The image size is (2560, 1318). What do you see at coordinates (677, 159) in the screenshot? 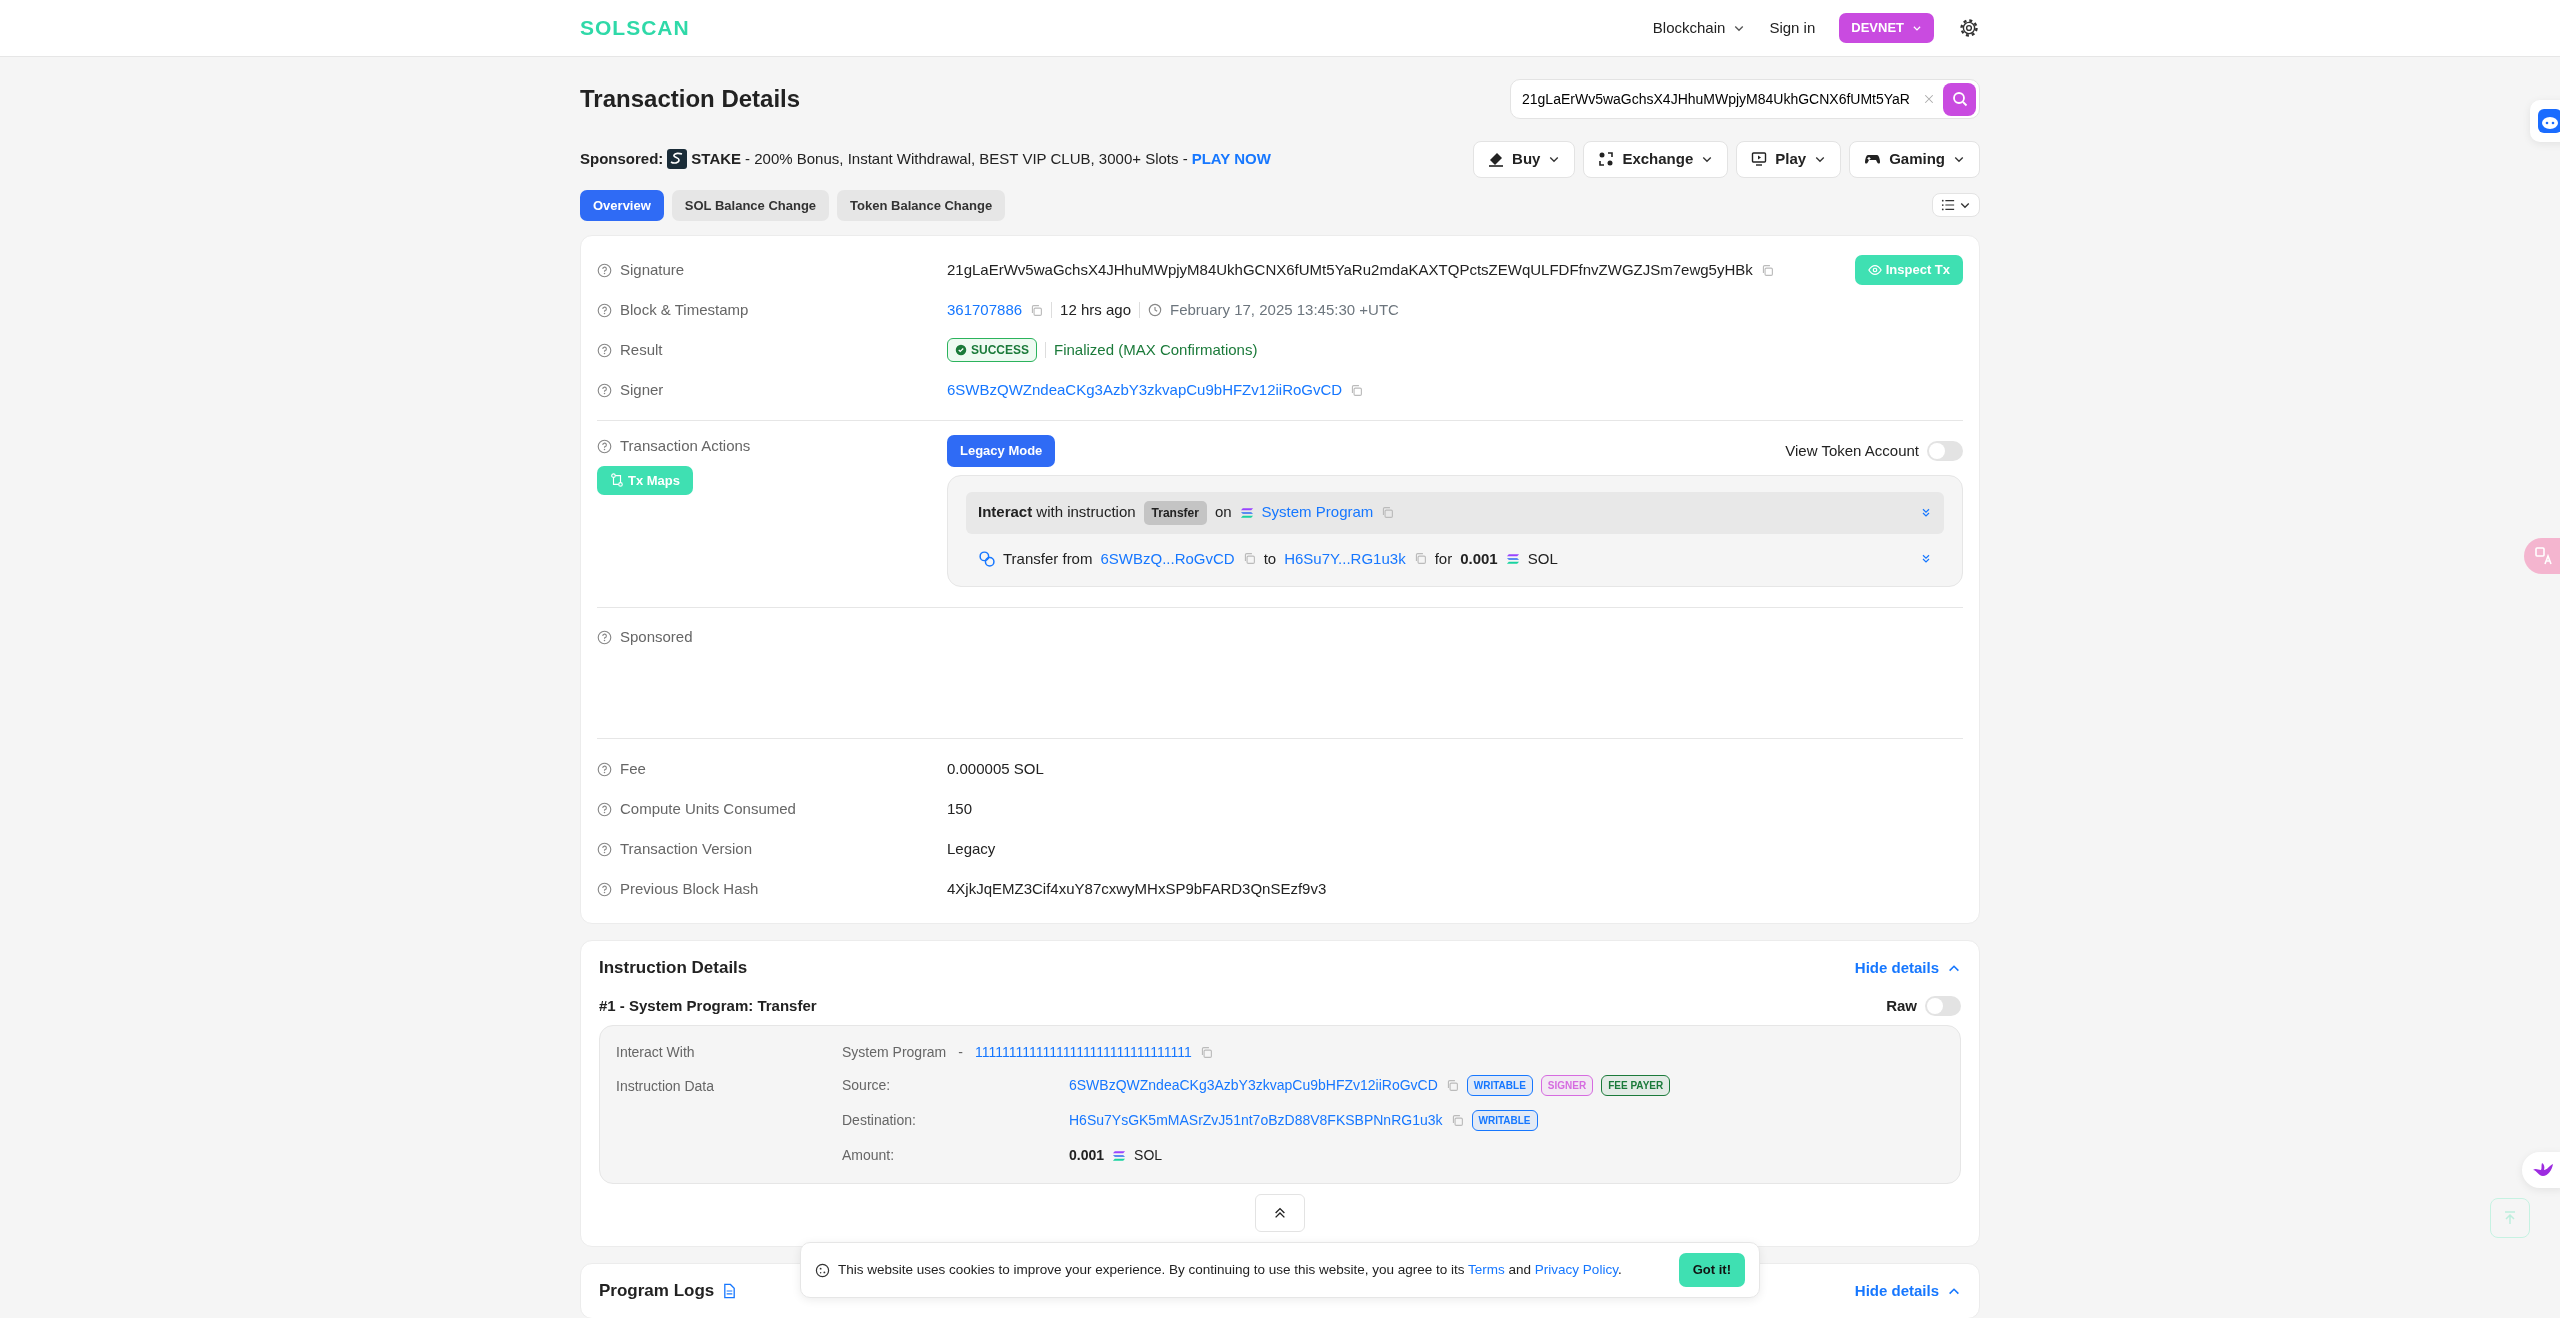
I see `stake-logo` at bounding box center [677, 159].